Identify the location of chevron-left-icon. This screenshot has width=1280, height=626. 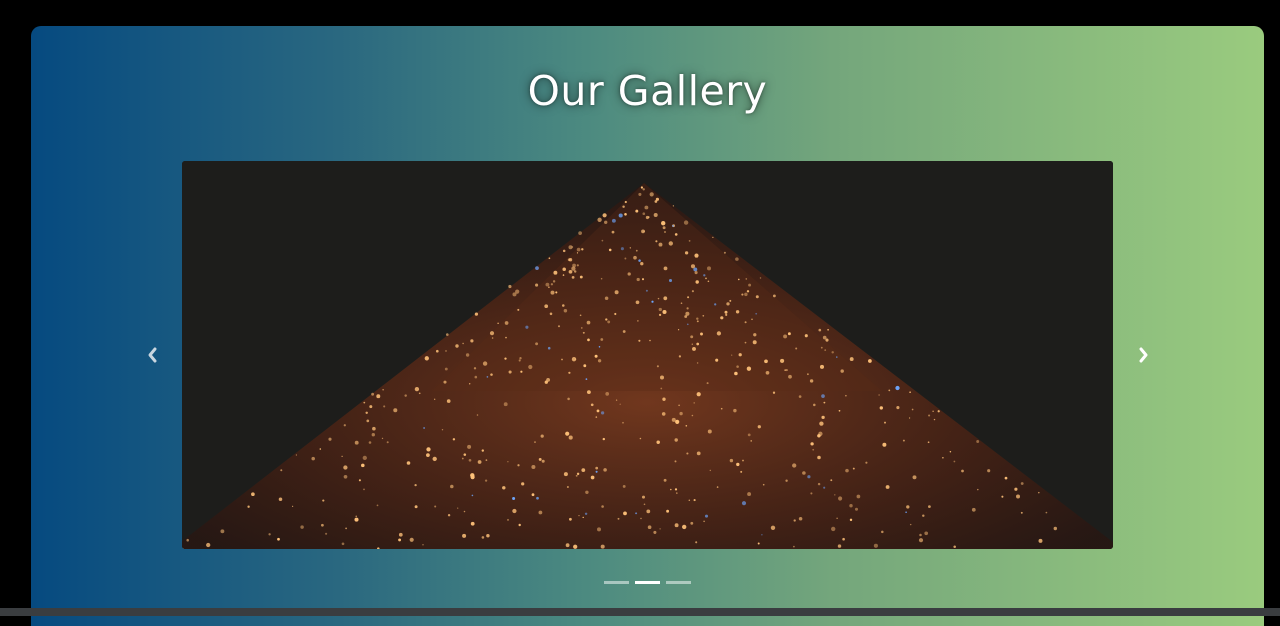
(152, 355).